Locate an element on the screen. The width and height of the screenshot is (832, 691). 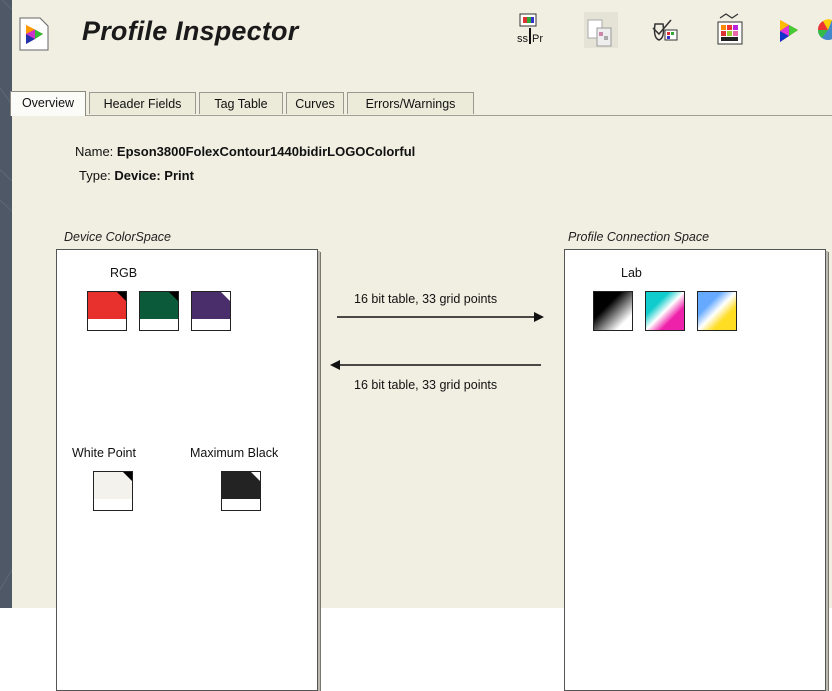
profile-type: Device: Print is located at coordinates (154, 175).